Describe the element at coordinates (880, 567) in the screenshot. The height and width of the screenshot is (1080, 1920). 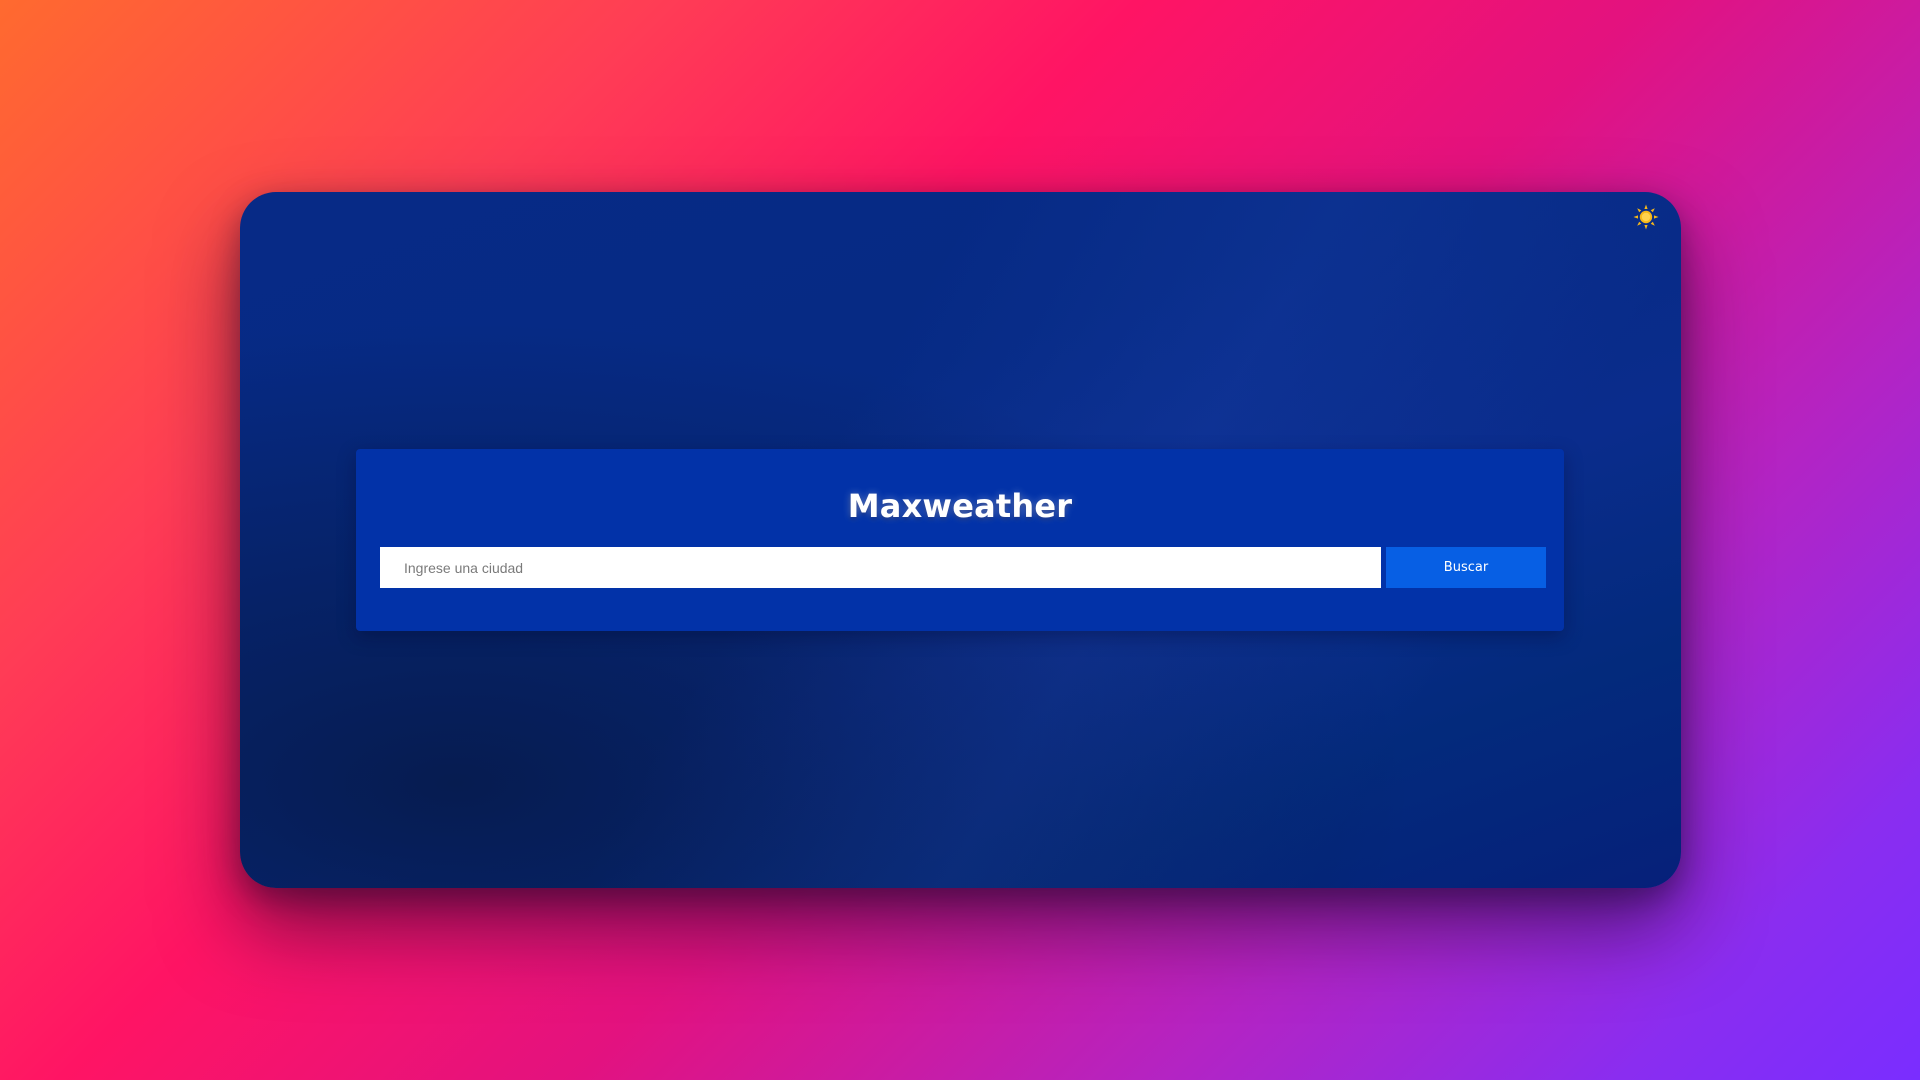
I see `city-search-input` at that location.